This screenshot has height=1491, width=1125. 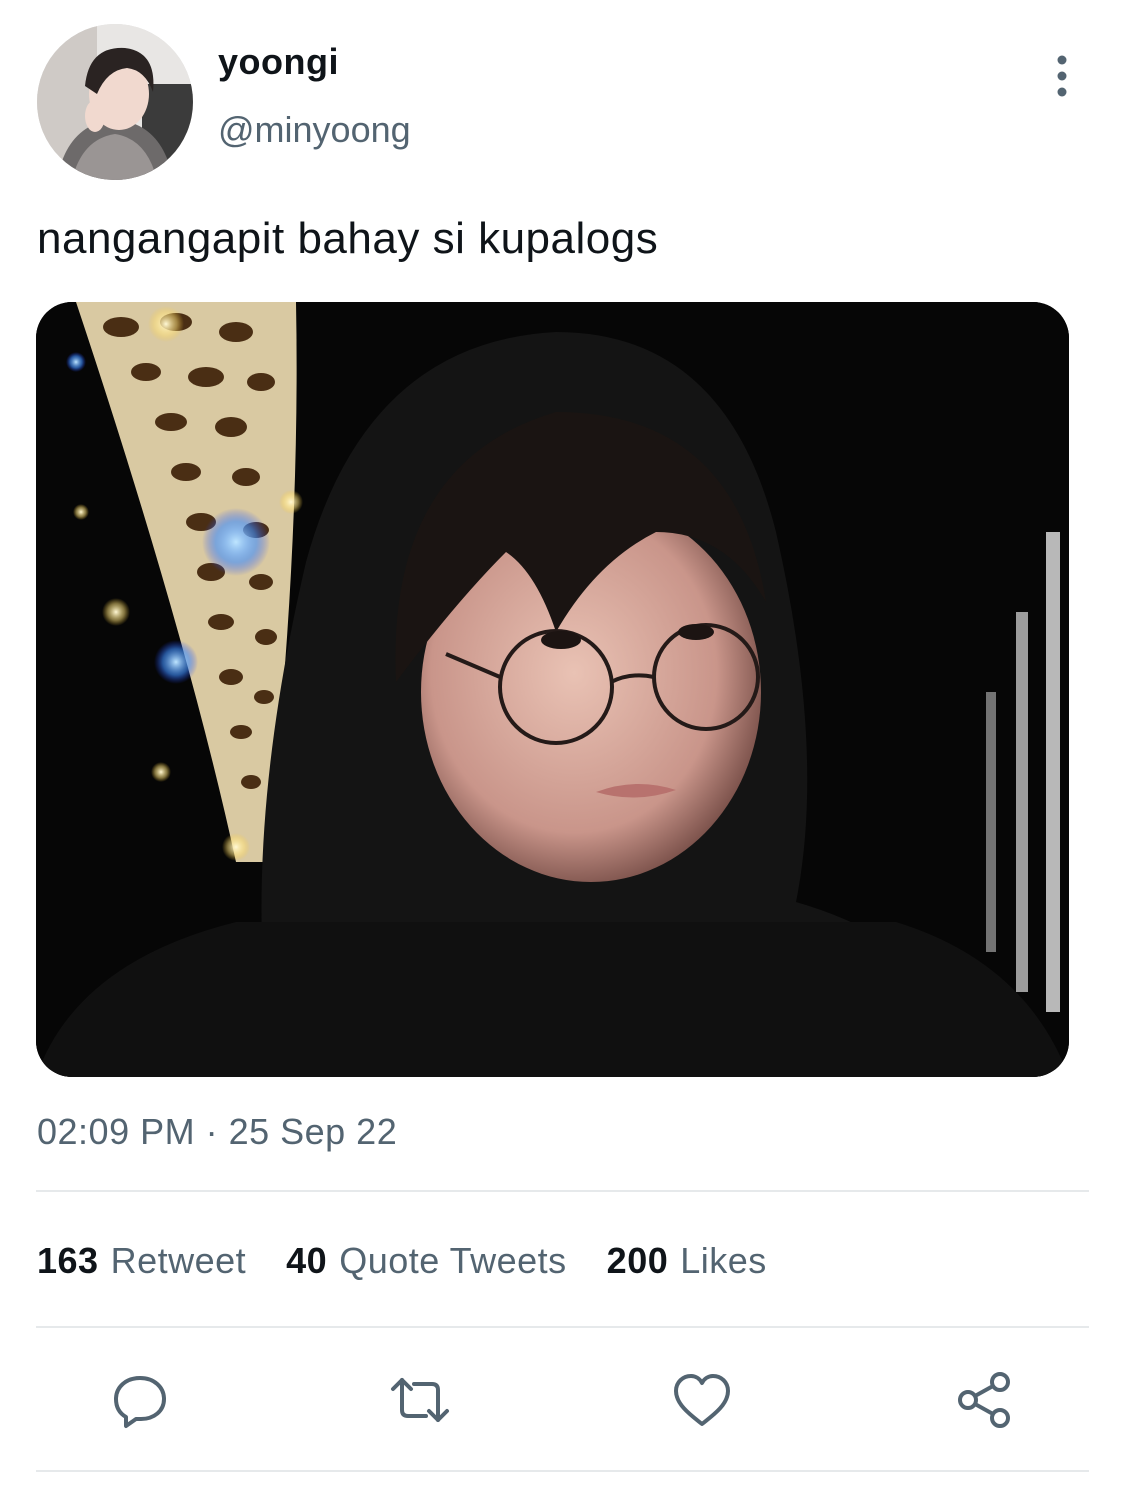 I want to click on user-handle: @minyoong, so click(x=314, y=130).